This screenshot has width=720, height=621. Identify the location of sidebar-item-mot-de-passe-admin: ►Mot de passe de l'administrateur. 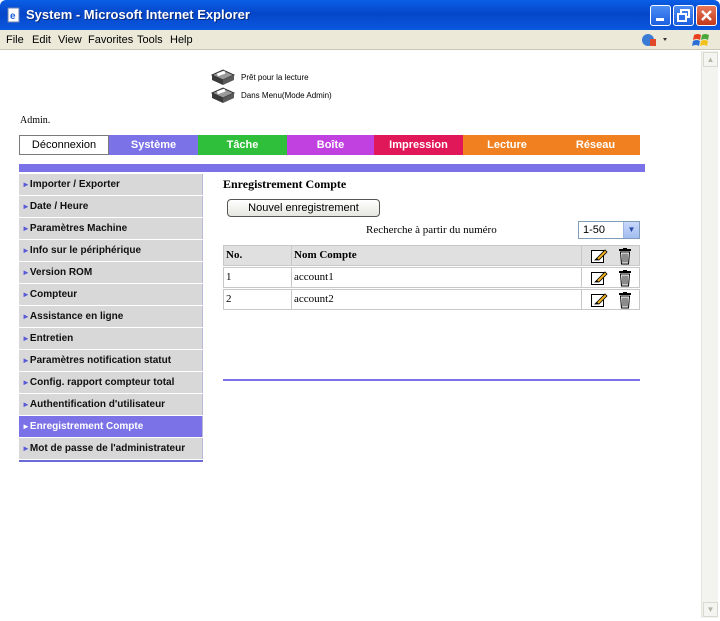
(111, 448).